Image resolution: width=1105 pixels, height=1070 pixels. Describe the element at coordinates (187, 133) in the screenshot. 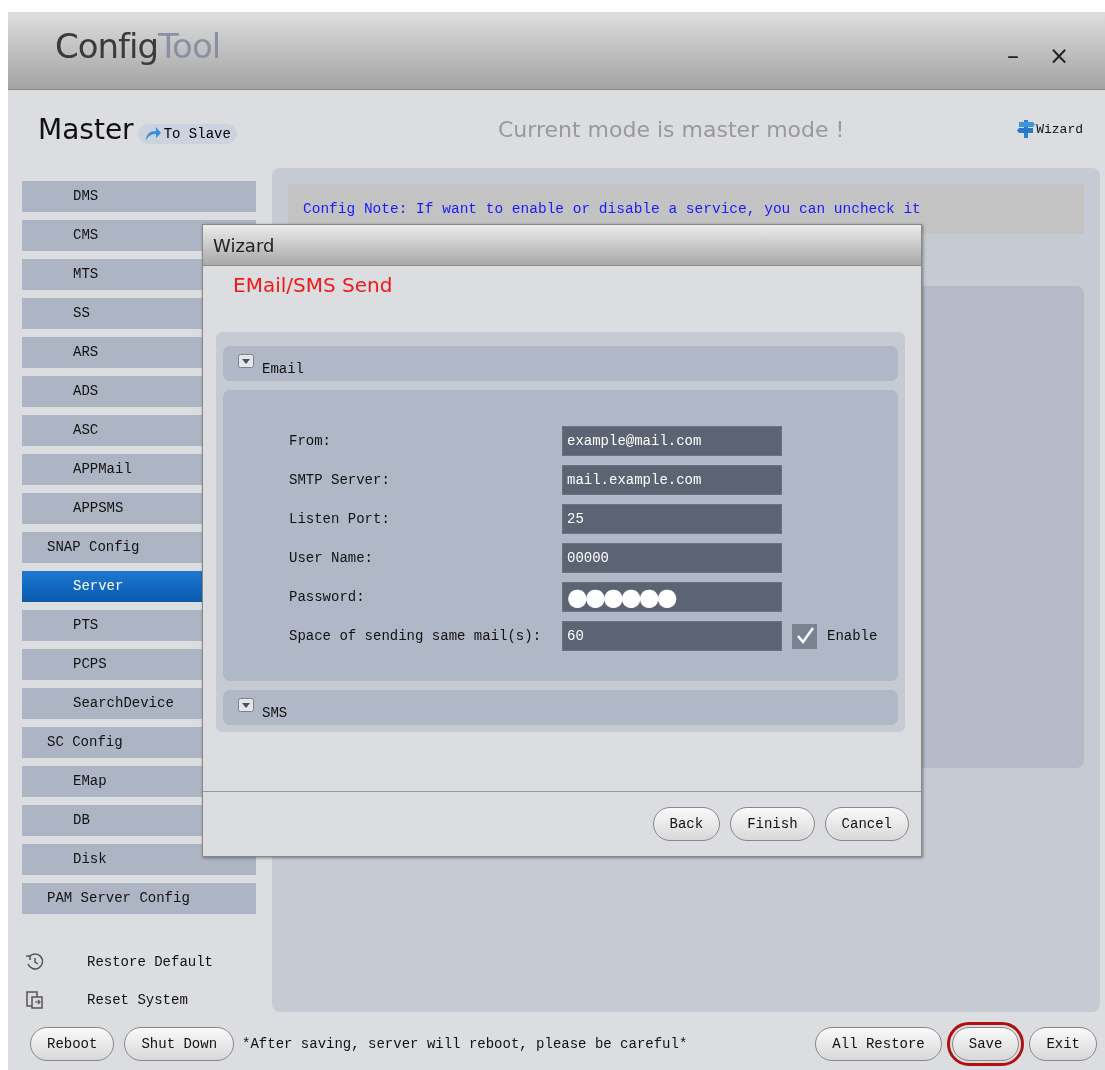

I see `to-slave-button: To Slave` at that location.